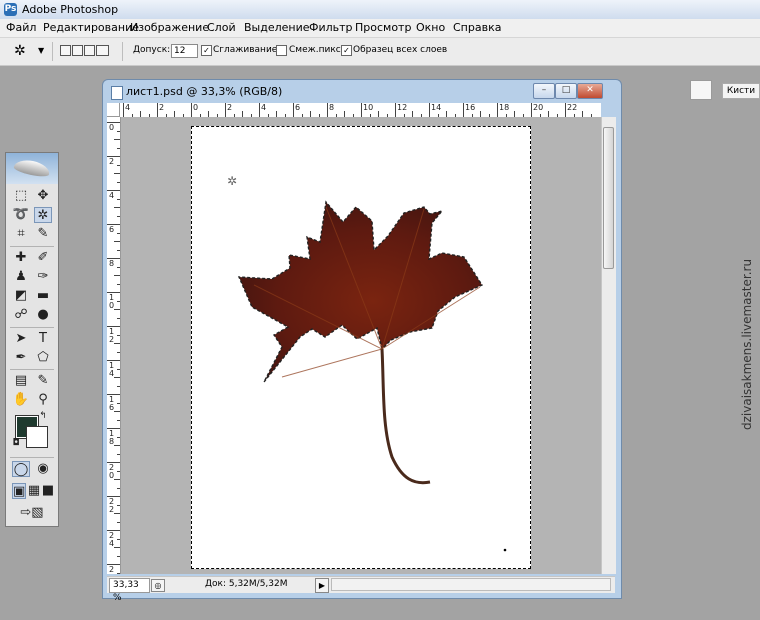  I want to click on notes-tool-icon: ▤, so click(21, 381).